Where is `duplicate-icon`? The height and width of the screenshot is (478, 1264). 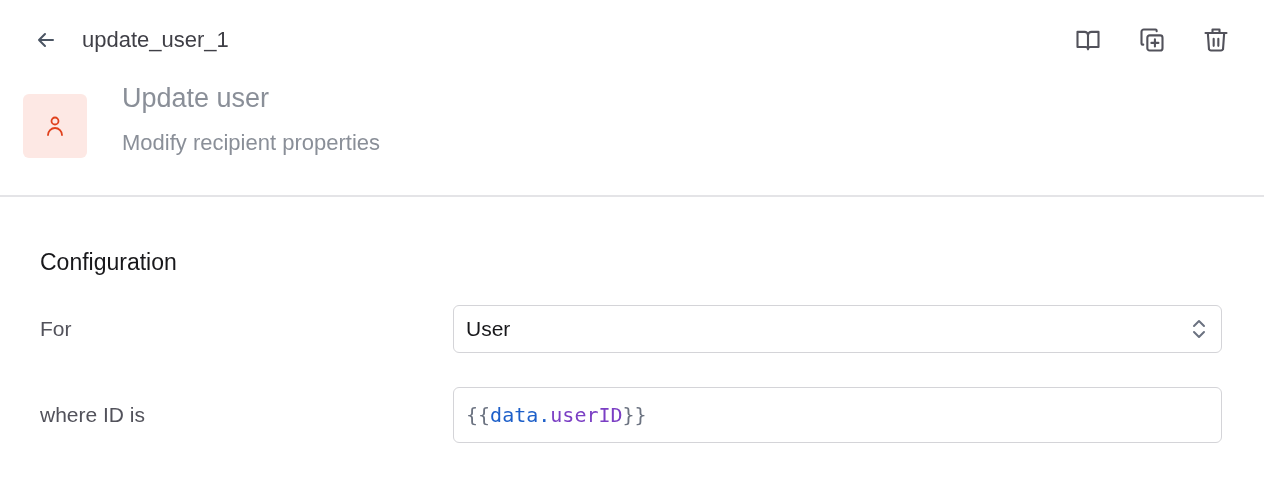 duplicate-icon is located at coordinates (1152, 40).